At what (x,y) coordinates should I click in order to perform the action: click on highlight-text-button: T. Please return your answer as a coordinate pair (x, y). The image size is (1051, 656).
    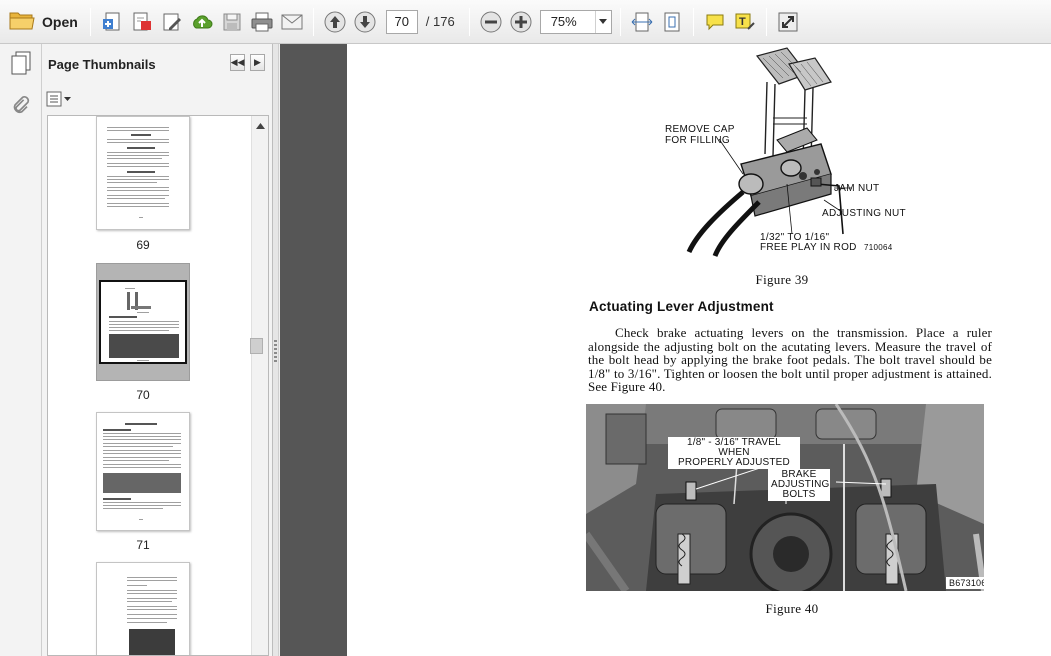
    Looking at the image, I should click on (745, 22).